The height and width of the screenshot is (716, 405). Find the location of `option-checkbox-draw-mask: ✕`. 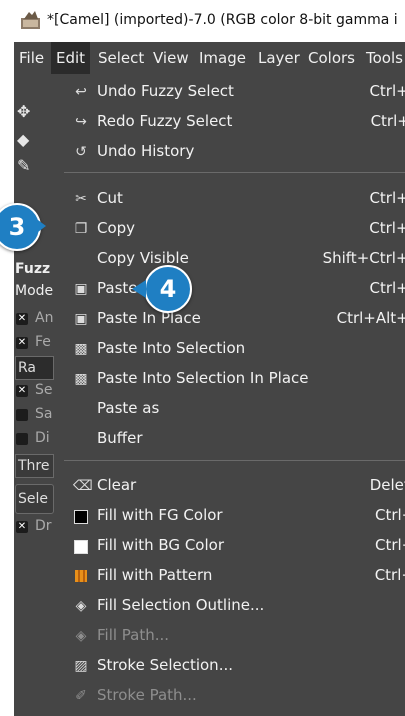

option-checkbox-draw-mask: ✕ is located at coordinates (22, 527).